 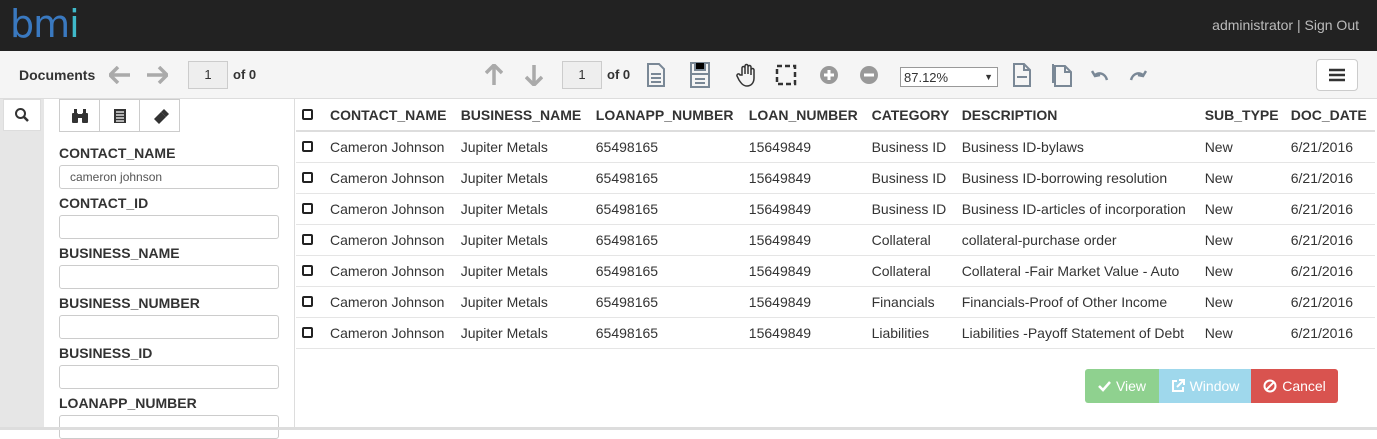 What do you see at coordinates (1131, 386) in the screenshot?
I see `view-label: View` at bounding box center [1131, 386].